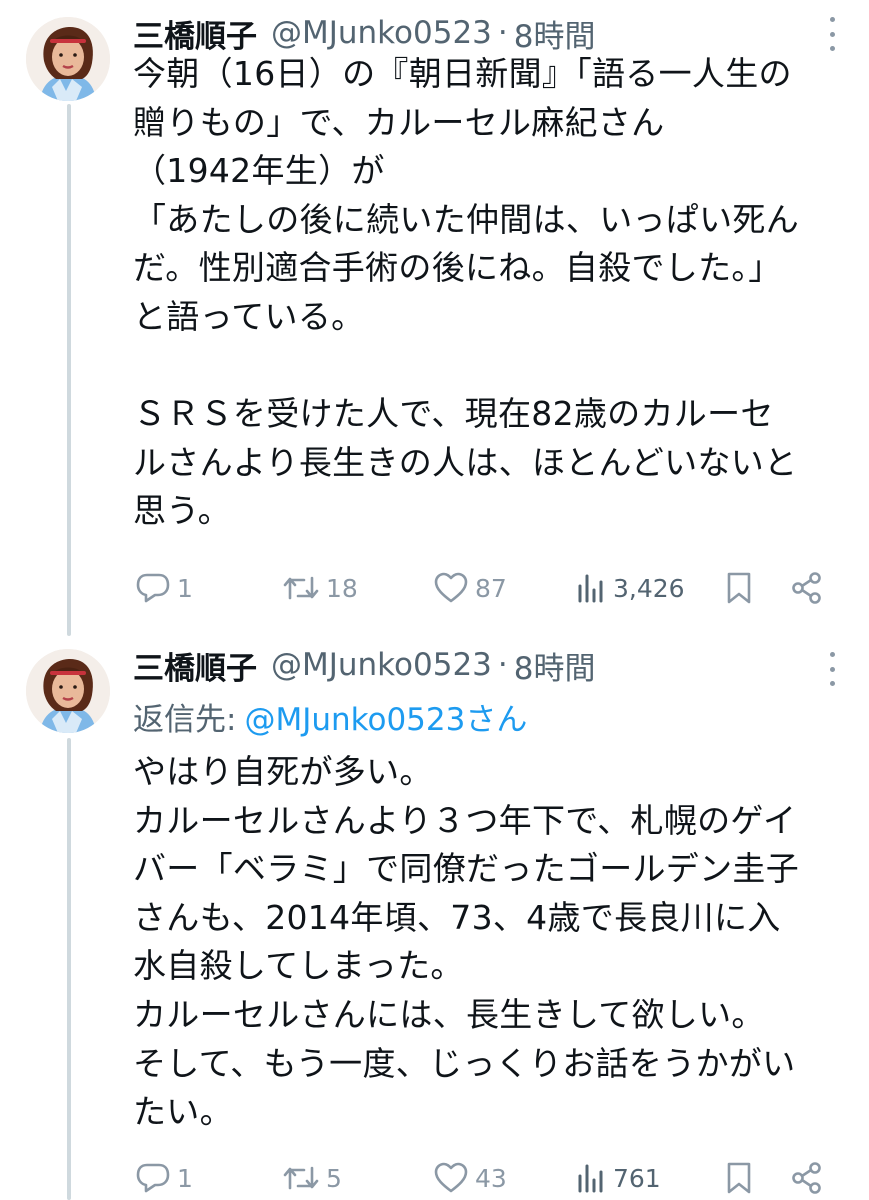  What do you see at coordinates (399, 122) in the screenshot?
I see `tweet-text-line: 贈りもの」で、カルーセル麻紀さん` at bounding box center [399, 122].